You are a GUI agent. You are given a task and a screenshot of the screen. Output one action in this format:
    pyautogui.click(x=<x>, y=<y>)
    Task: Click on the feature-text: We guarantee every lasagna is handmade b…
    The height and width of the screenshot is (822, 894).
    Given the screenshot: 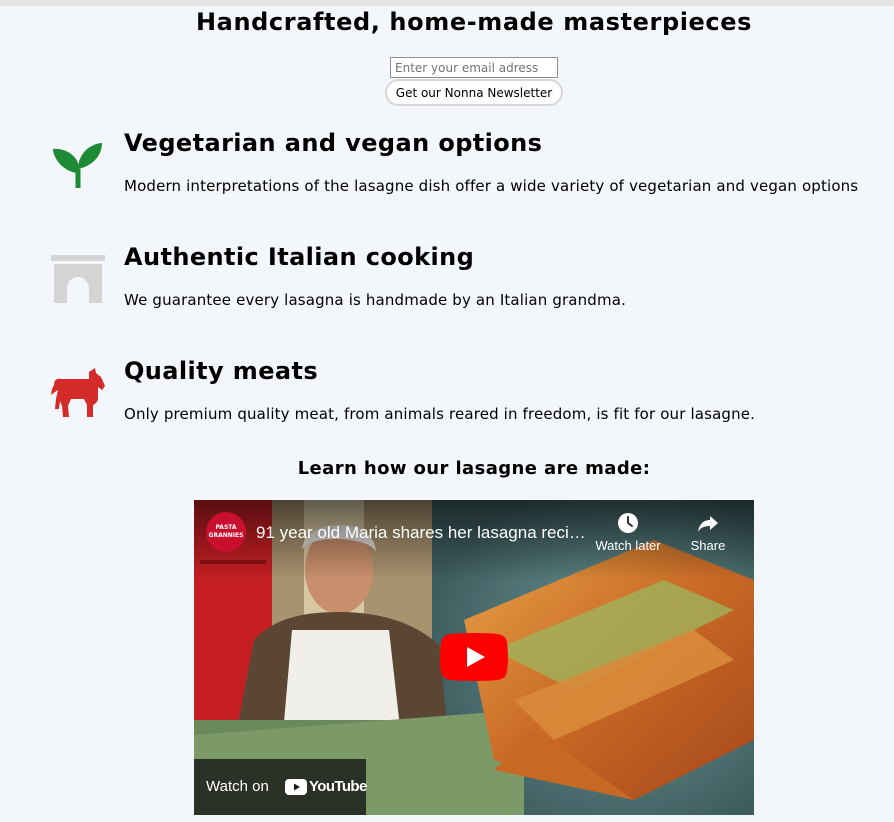 What is the action you would take?
    pyautogui.click(x=375, y=300)
    